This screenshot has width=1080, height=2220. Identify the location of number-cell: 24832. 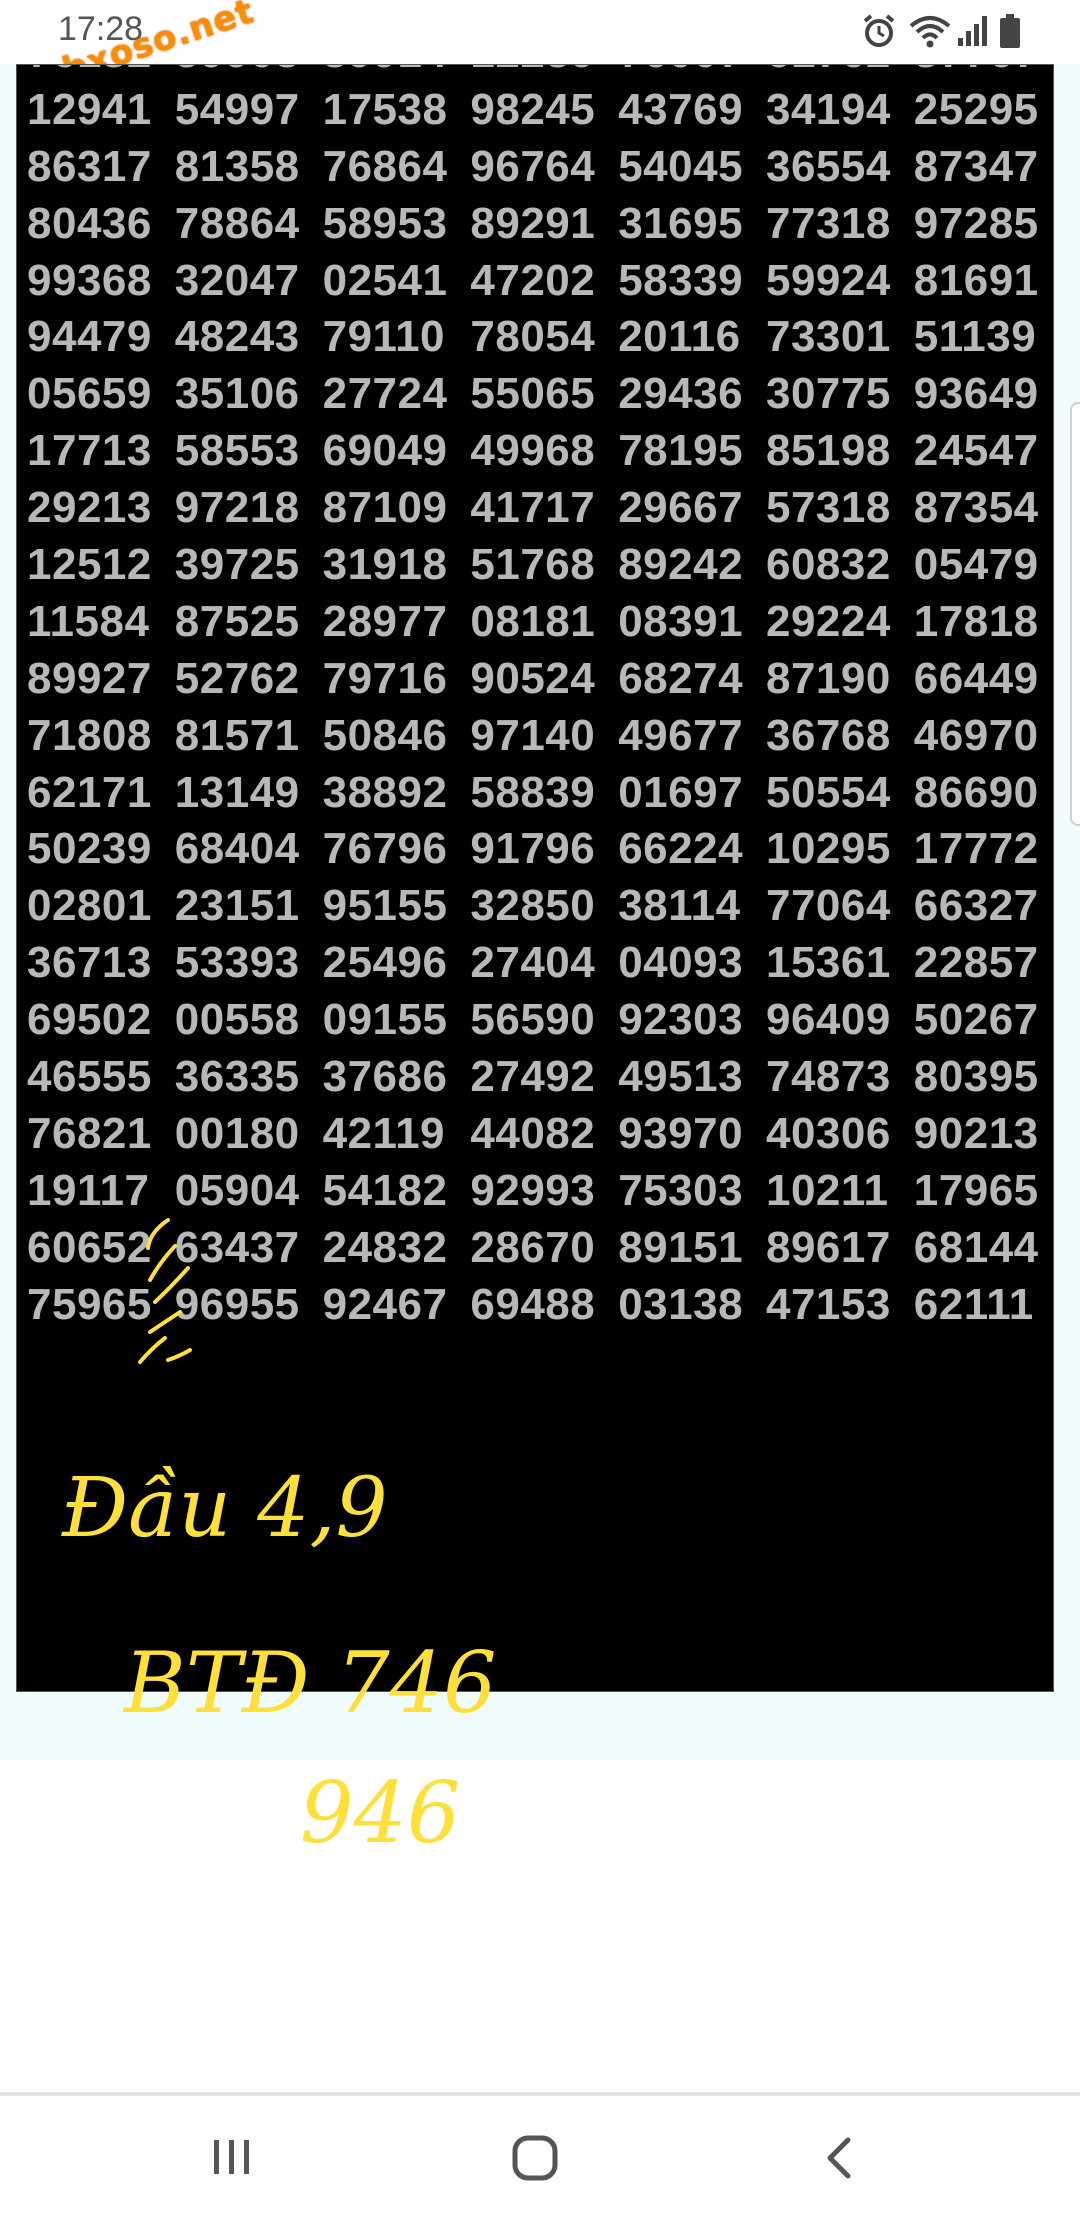
(385, 1247).